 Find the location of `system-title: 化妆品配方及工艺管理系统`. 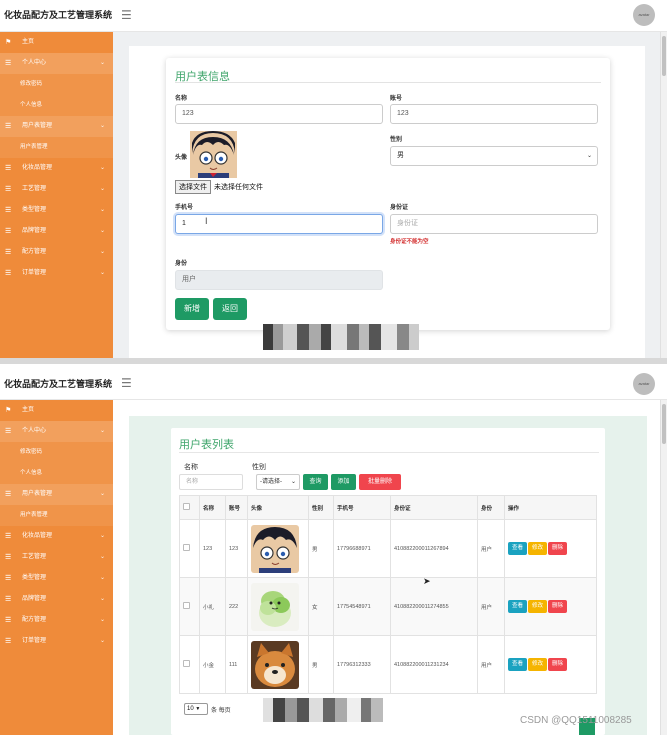

system-title: 化妆品配方及工艺管理系统 is located at coordinates (58, 384).